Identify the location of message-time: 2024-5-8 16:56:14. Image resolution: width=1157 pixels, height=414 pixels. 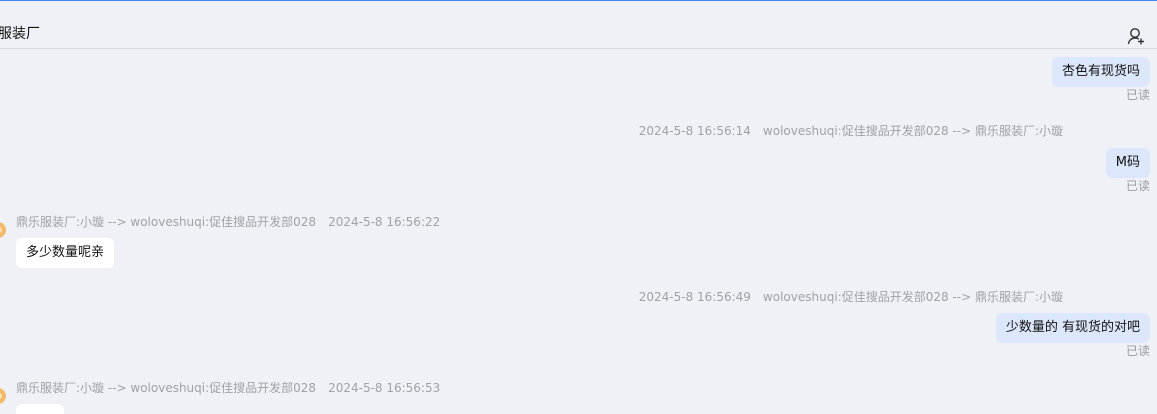
(694, 131).